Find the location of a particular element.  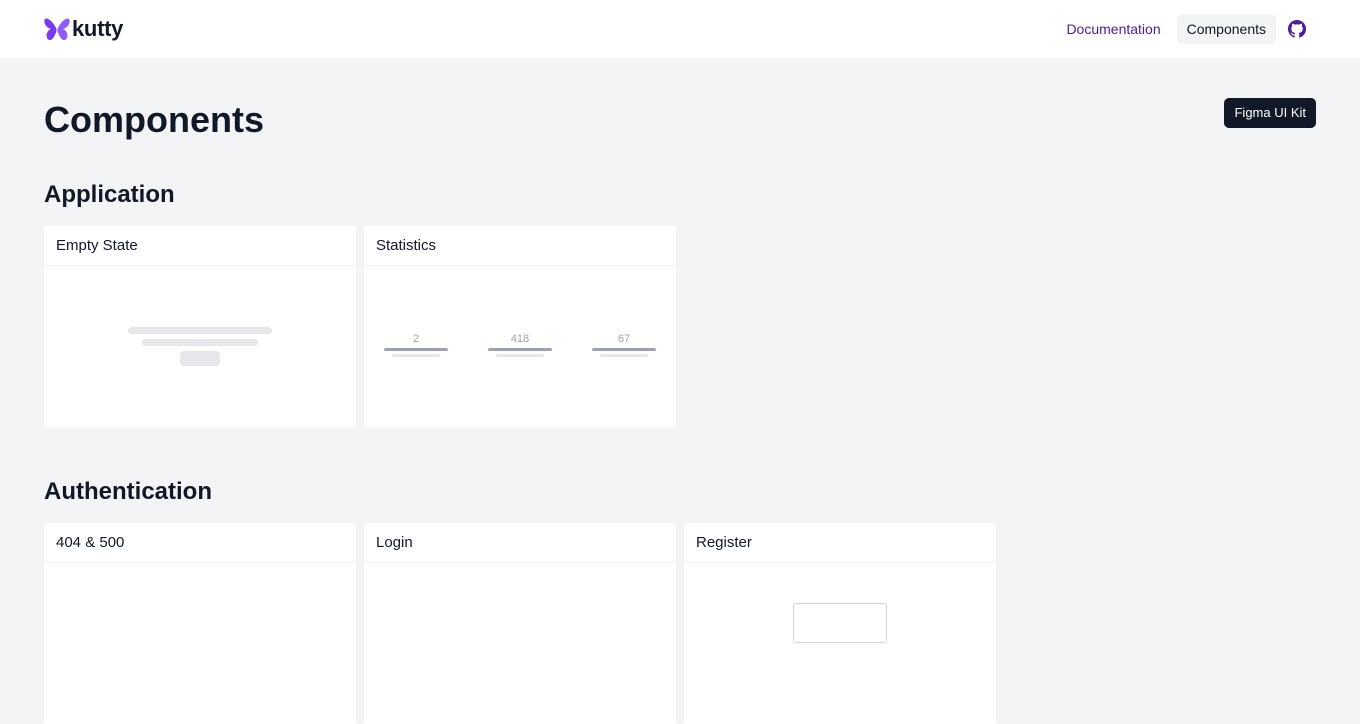

card-404-500: 404 & 500 is located at coordinates (200, 623).